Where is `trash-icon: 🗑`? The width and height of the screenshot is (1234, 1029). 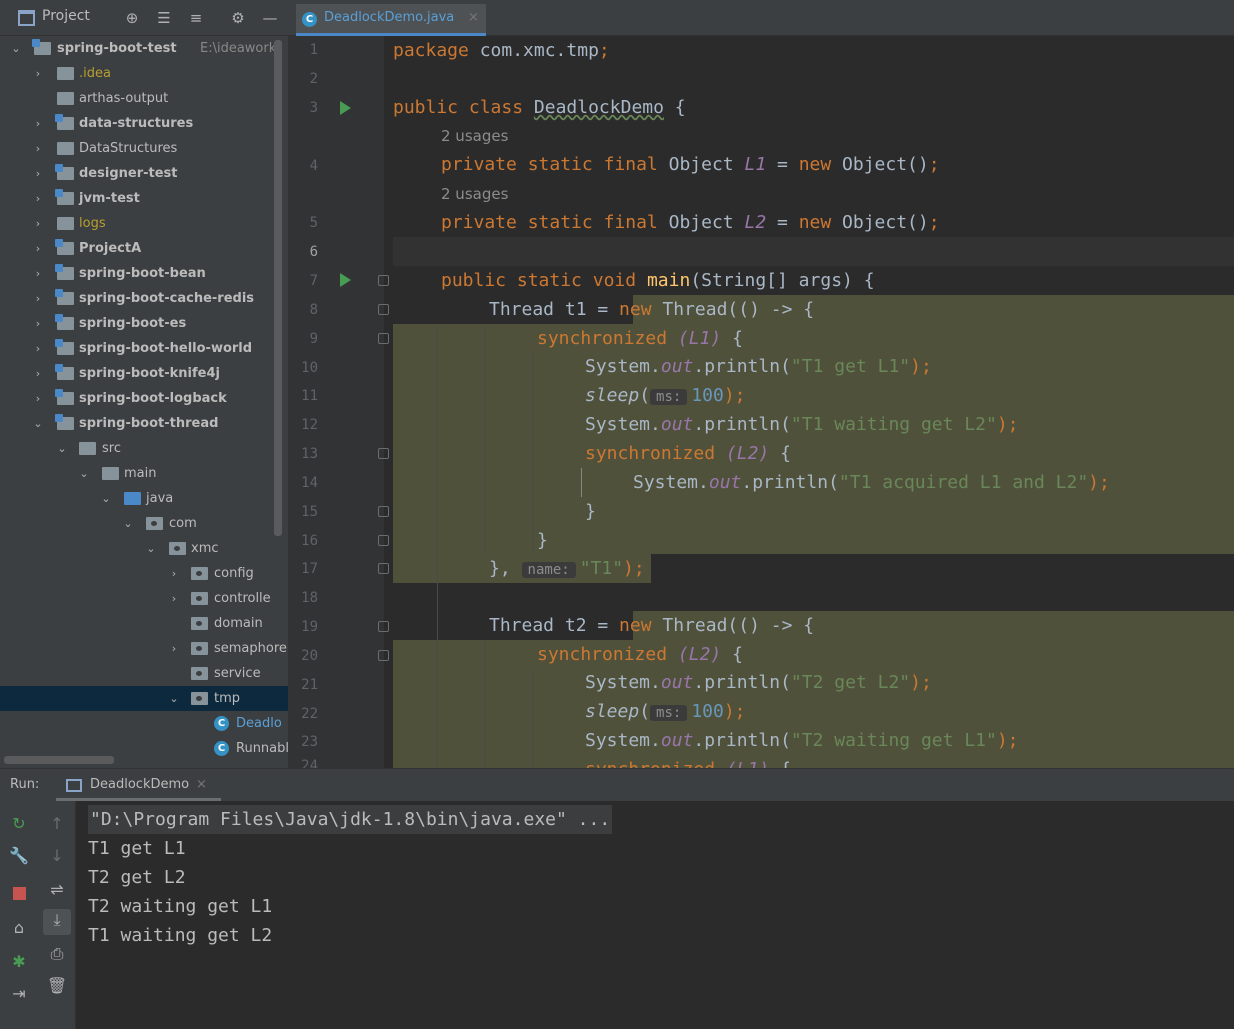
trash-icon: 🗑 is located at coordinates (57, 986).